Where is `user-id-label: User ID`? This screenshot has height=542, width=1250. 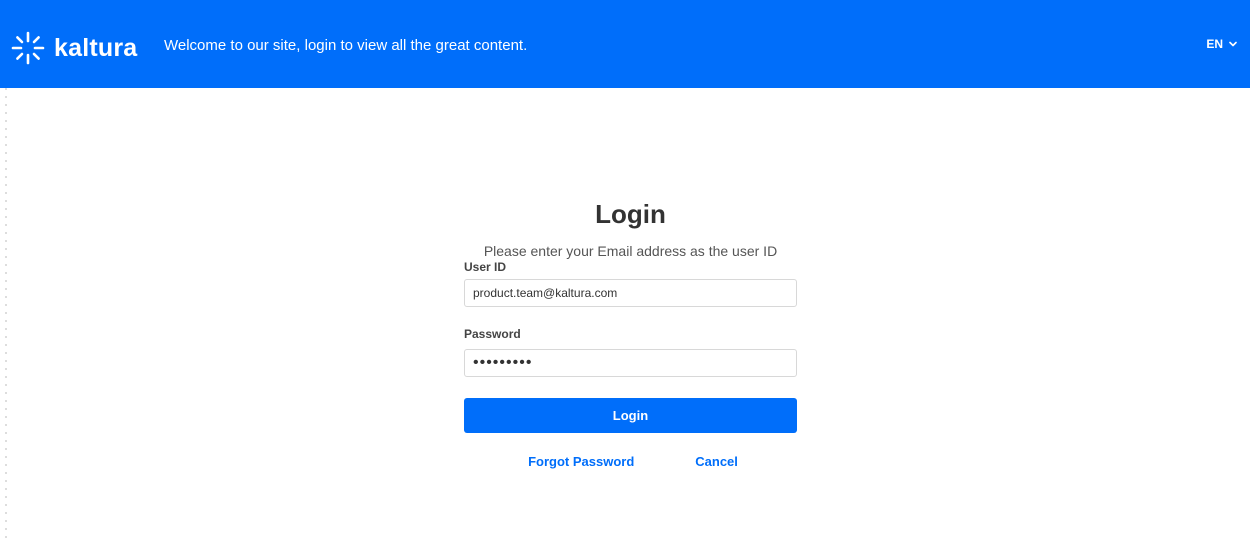
user-id-label: User ID is located at coordinates (485, 267).